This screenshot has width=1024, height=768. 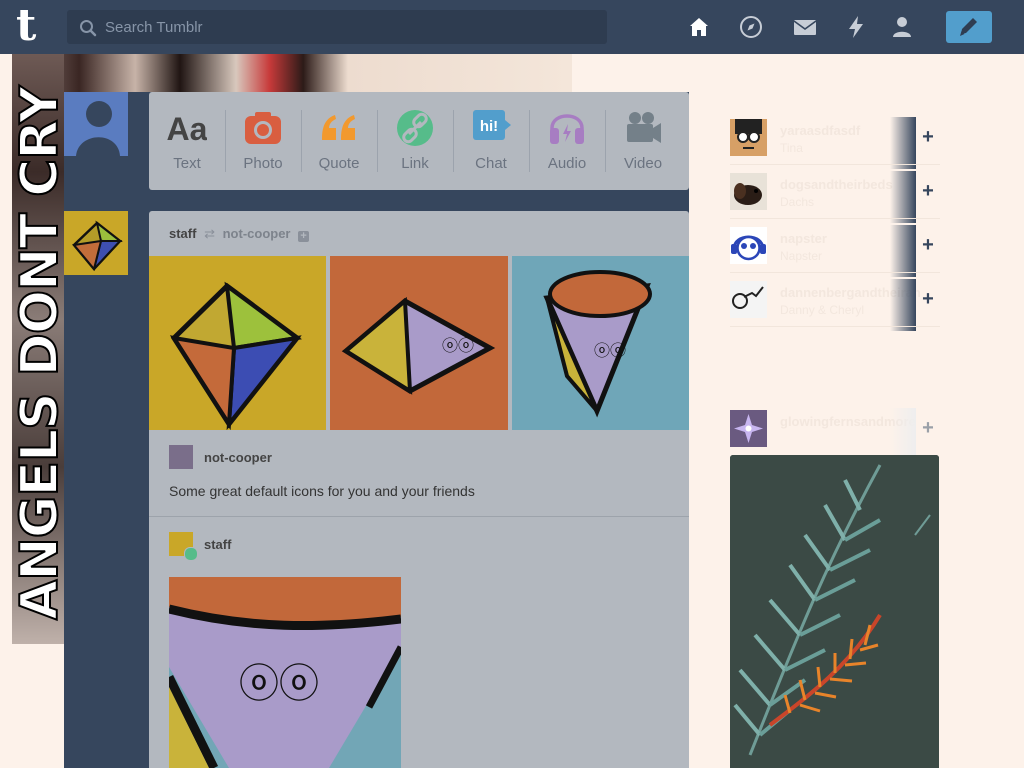 I want to click on radar-post-image, so click(x=834, y=611).